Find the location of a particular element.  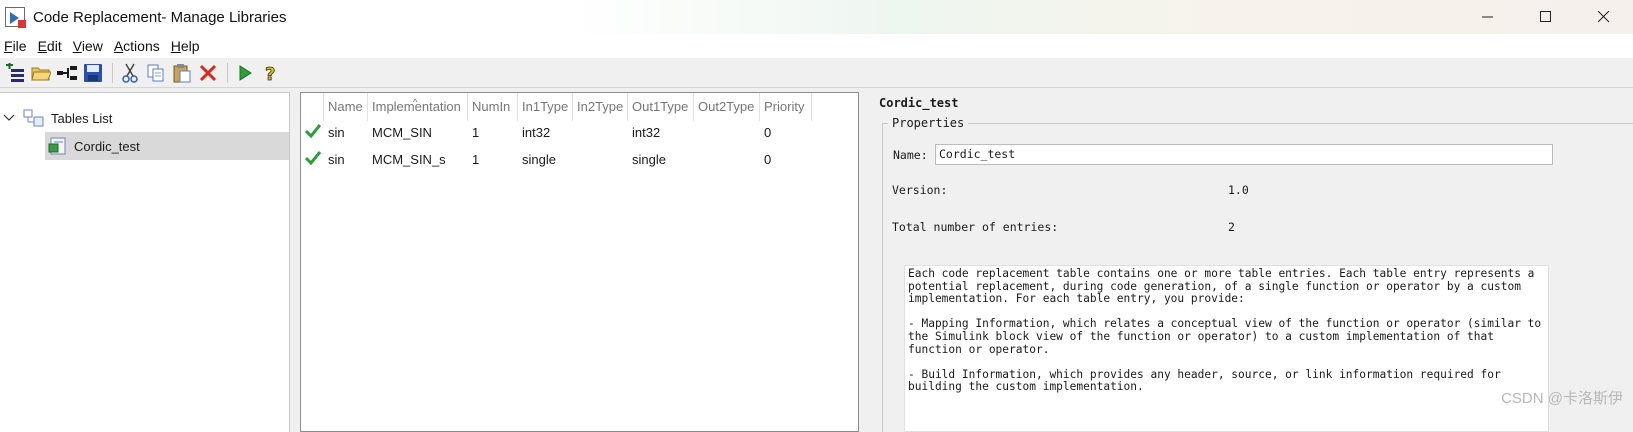

close-button is located at coordinates (1604, 17).